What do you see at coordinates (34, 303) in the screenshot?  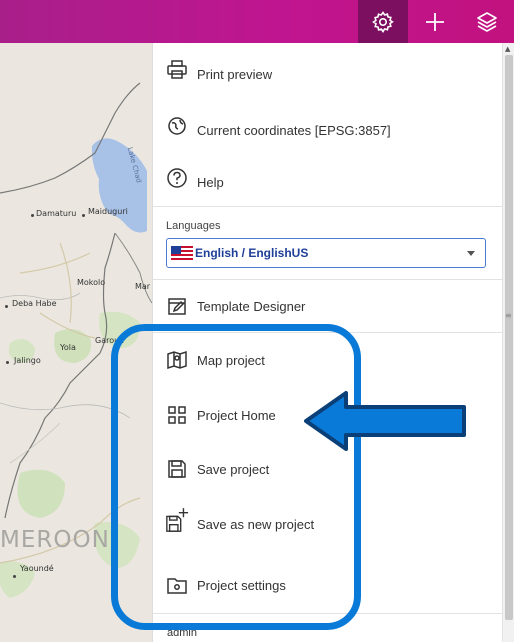 I see `place-label-deba-habe: Deba Habe` at bounding box center [34, 303].